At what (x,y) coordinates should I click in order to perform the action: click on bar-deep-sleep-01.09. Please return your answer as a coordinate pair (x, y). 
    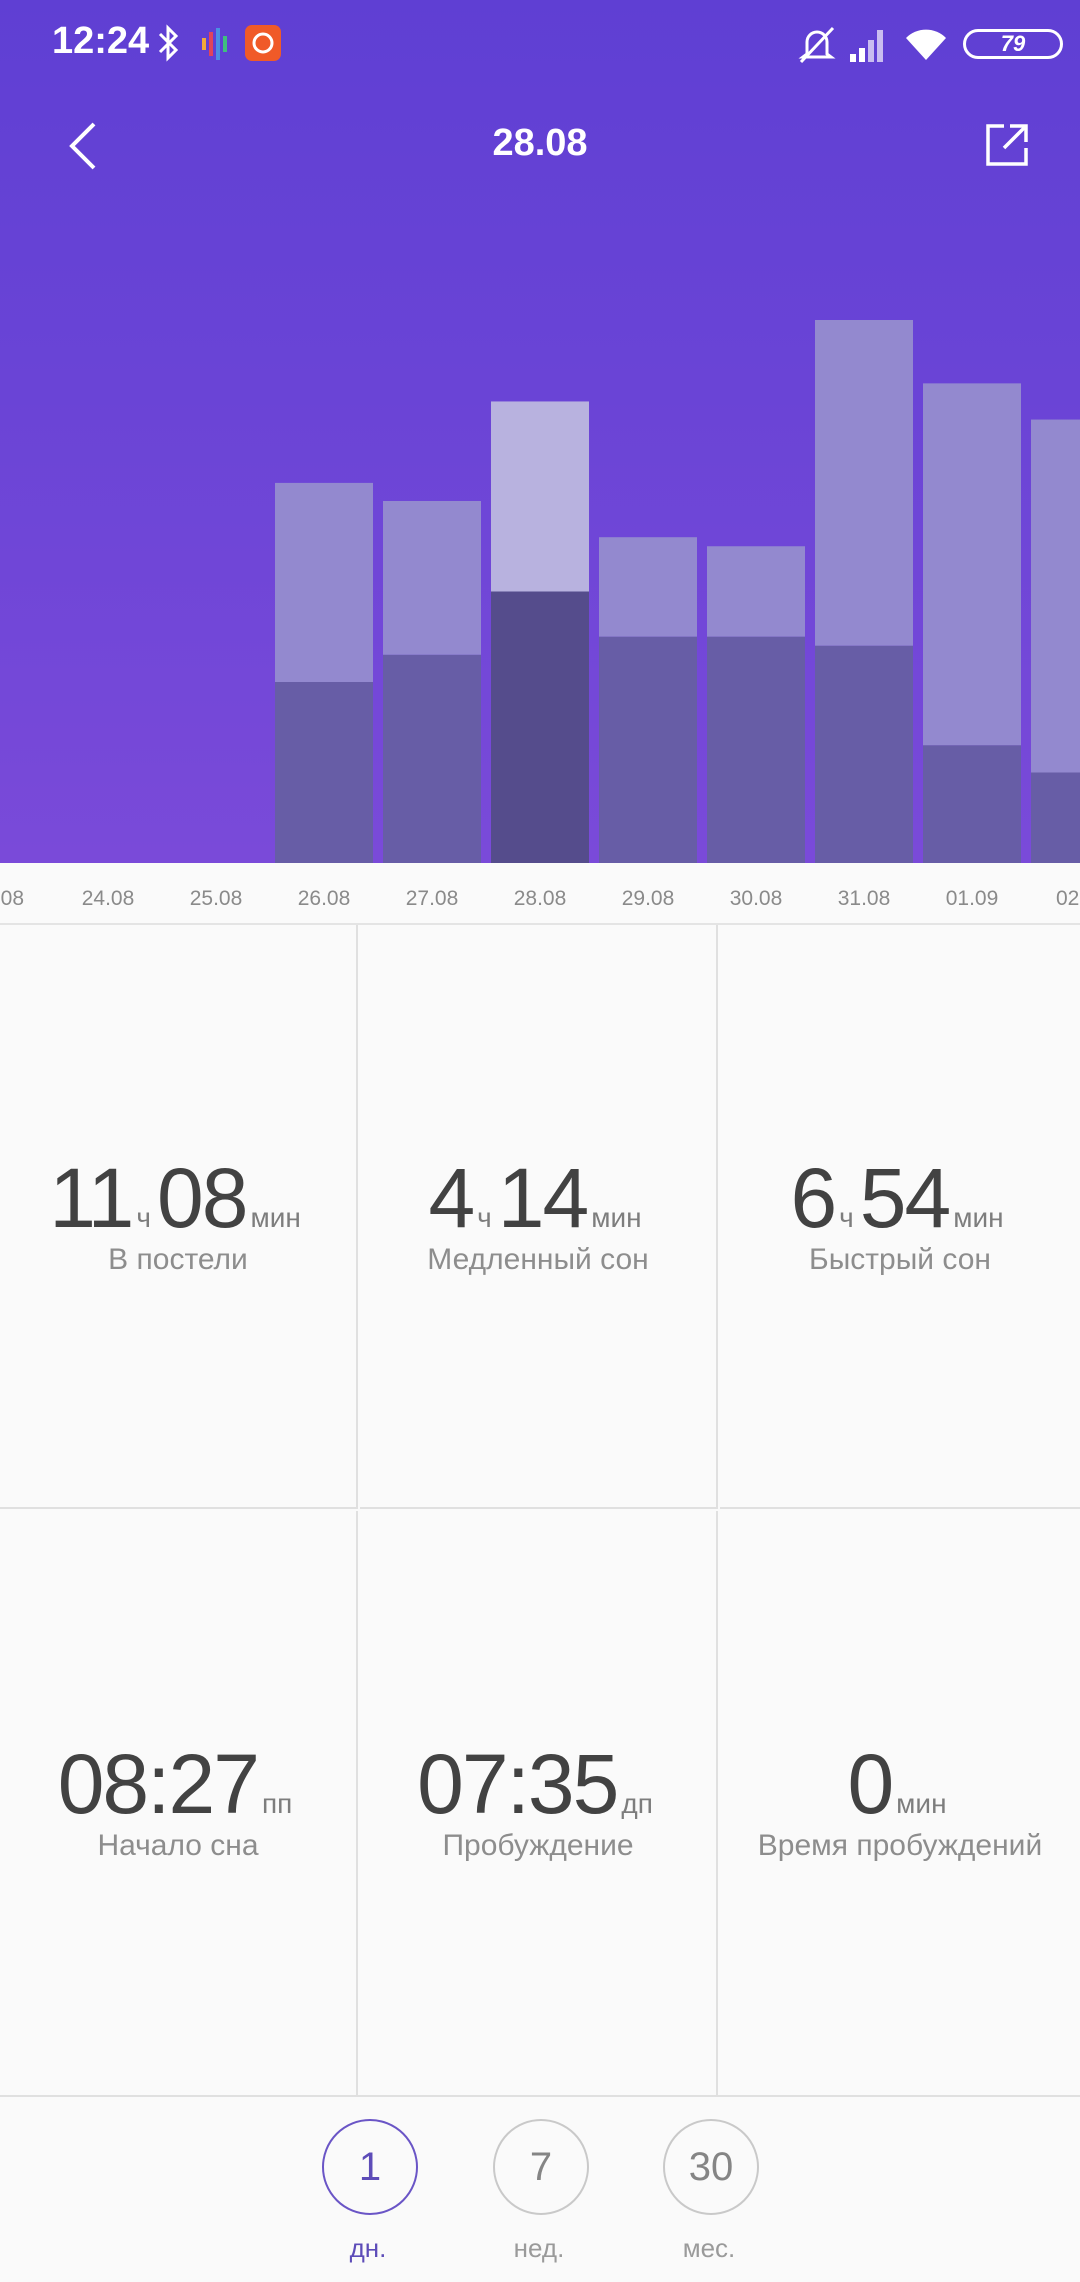
    Looking at the image, I should click on (972, 804).